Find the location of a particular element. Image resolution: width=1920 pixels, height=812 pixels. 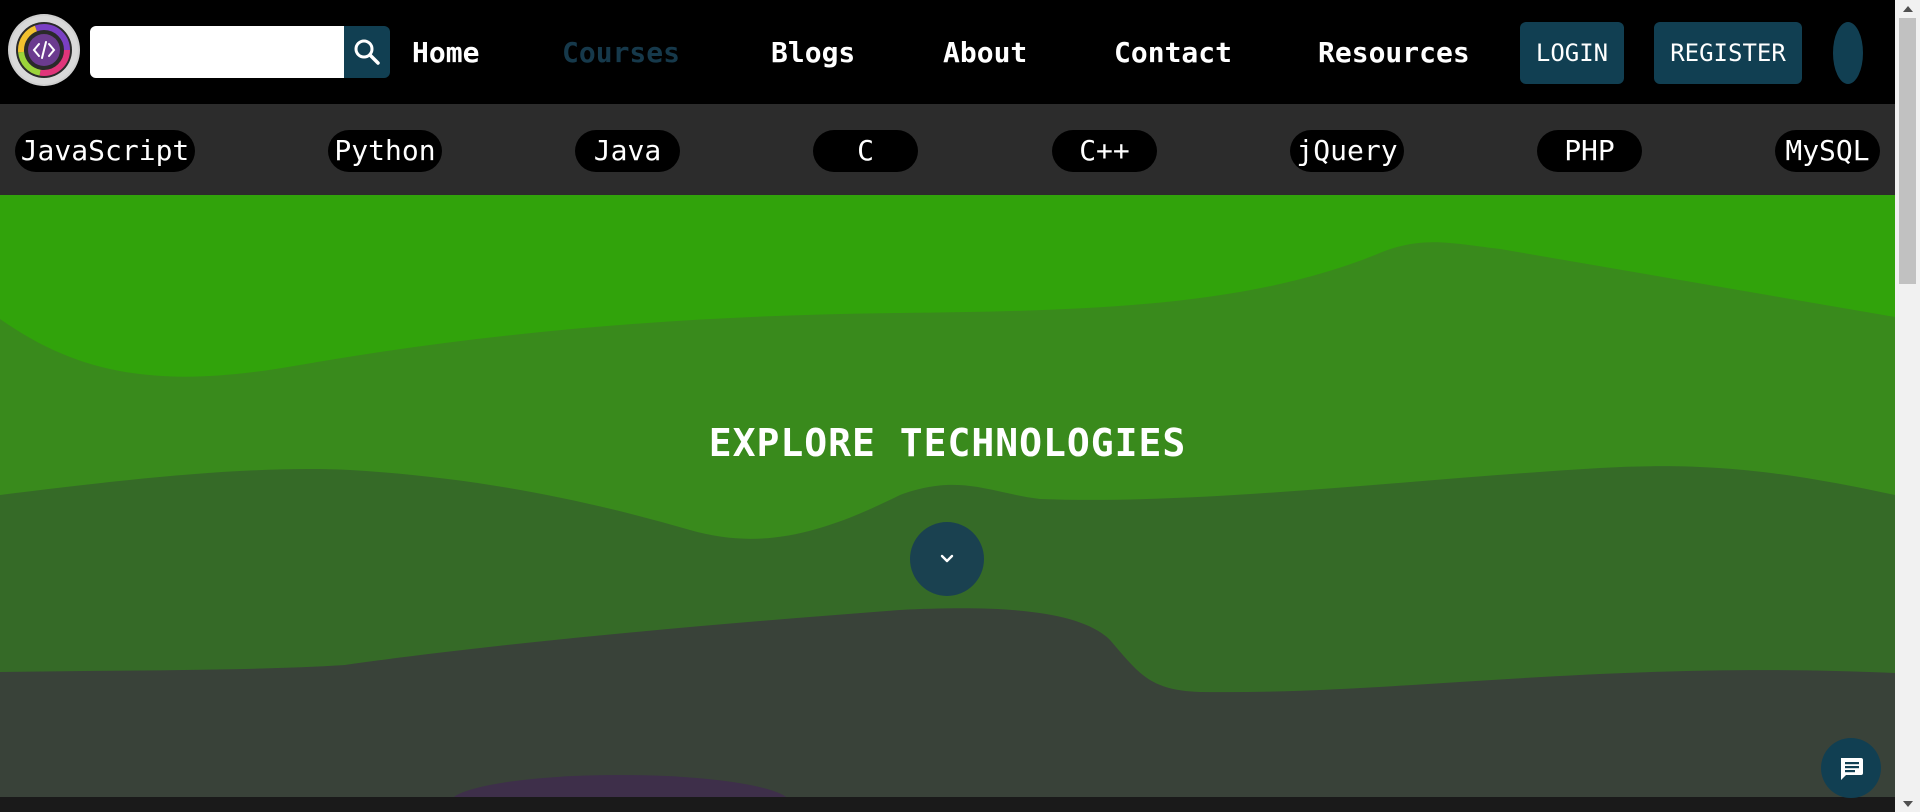

code-brackets-logo-icon is located at coordinates (44, 50).